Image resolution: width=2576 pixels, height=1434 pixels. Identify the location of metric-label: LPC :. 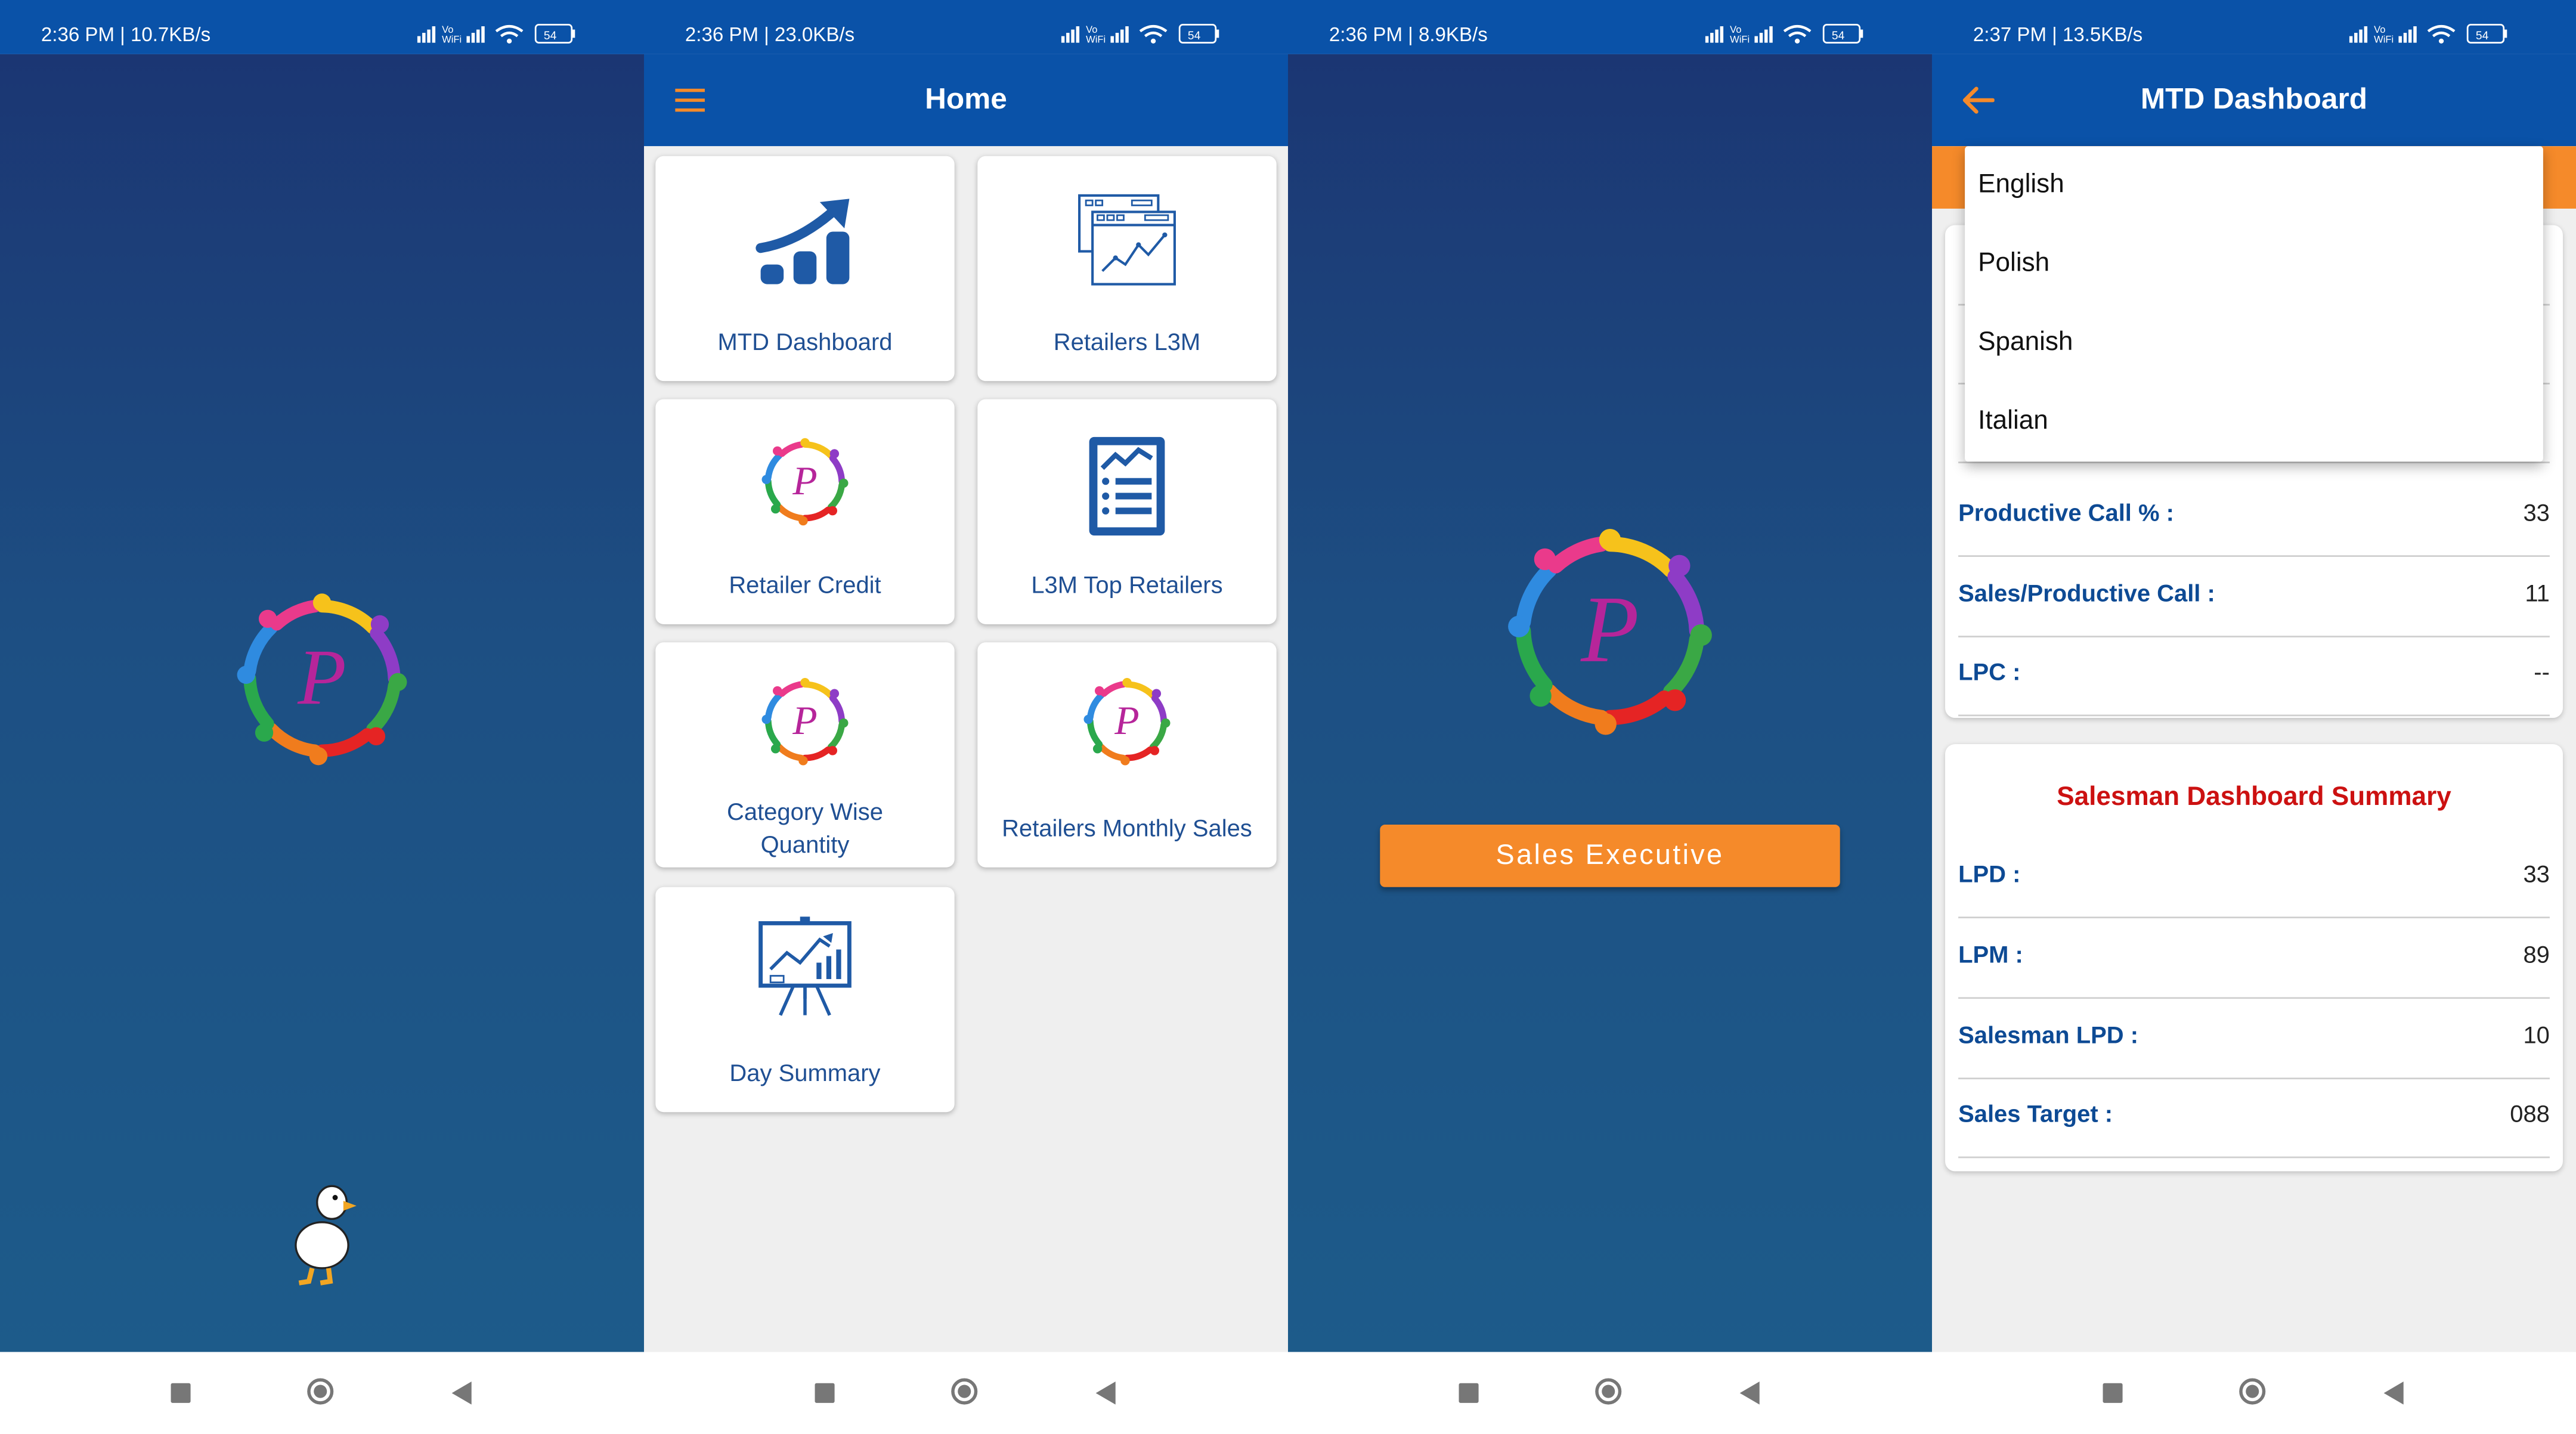
(1990, 673).